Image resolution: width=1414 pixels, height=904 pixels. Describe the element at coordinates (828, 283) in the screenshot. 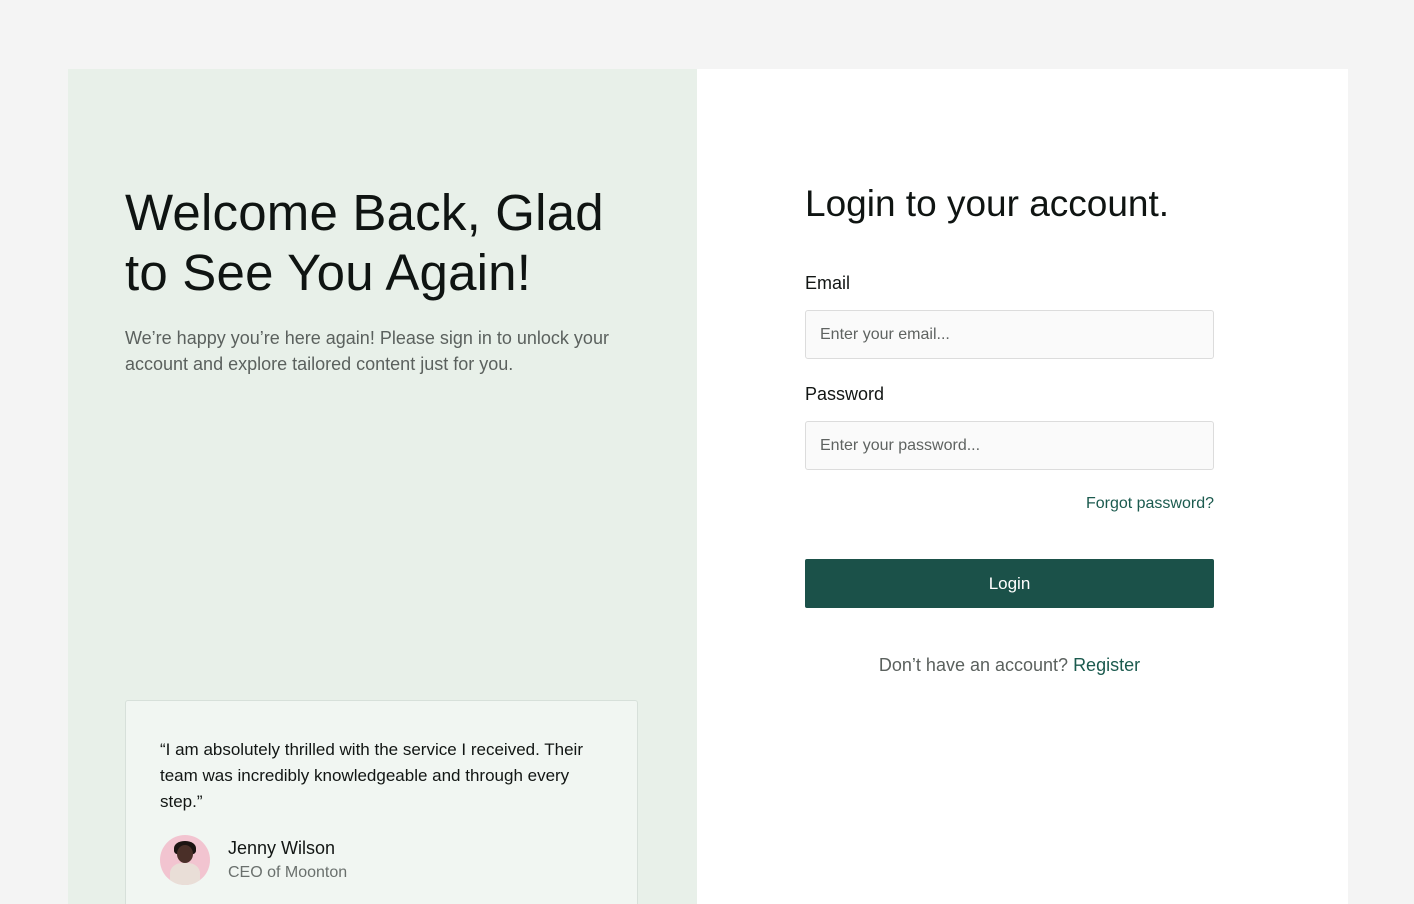

I see `email-label: Email` at that location.